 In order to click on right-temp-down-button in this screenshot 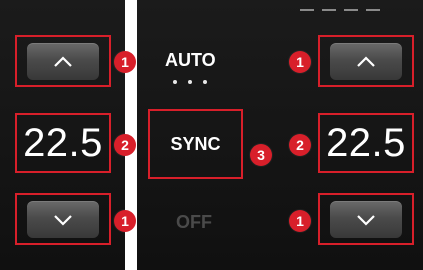, I will do `click(366, 219)`.